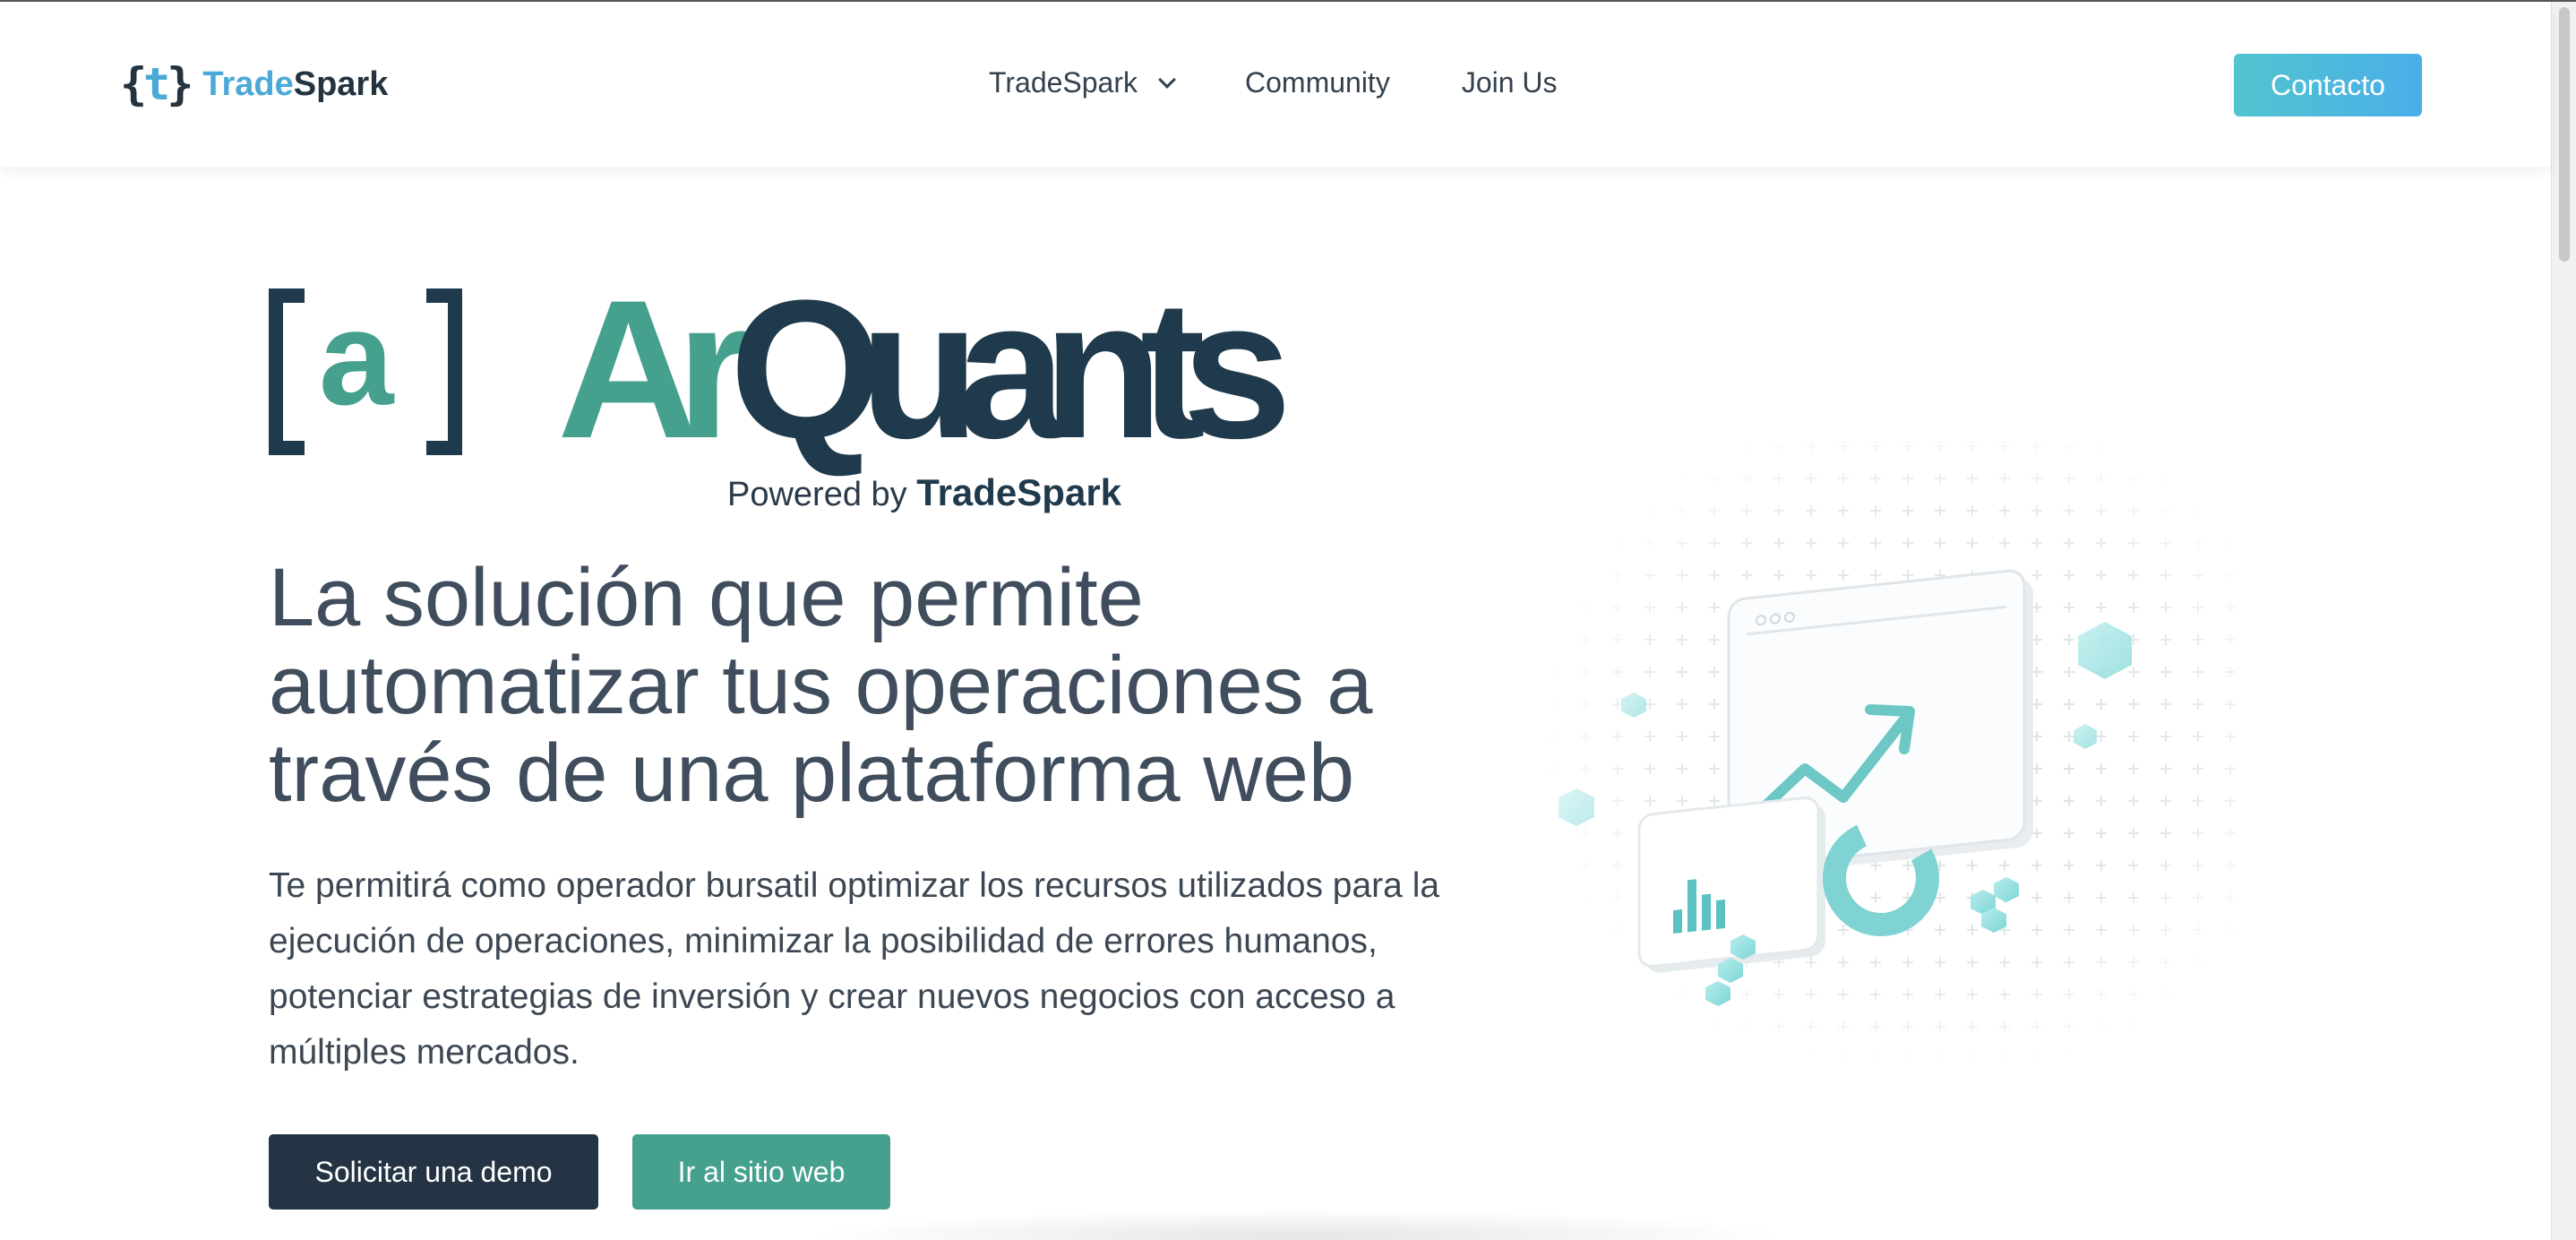 The height and width of the screenshot is (1240, 2576). I want to click on nav-item-join-us: Join Us, so click(1510, 83).